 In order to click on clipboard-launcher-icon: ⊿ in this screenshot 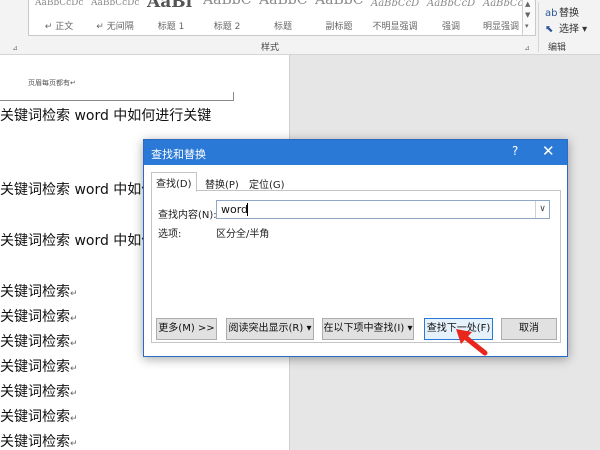, I will do `click(15, 48)`.